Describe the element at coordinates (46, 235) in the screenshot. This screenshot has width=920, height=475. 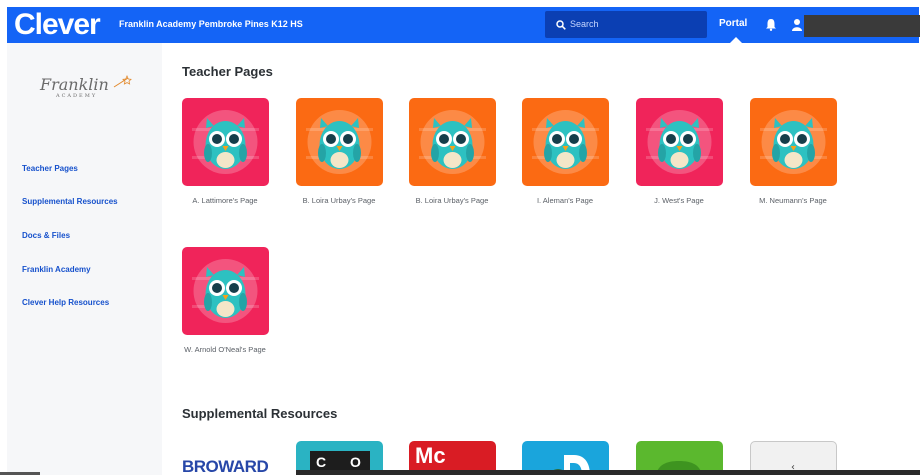
I see `sidebar-item-docs-files: Docs & Files` at that location.